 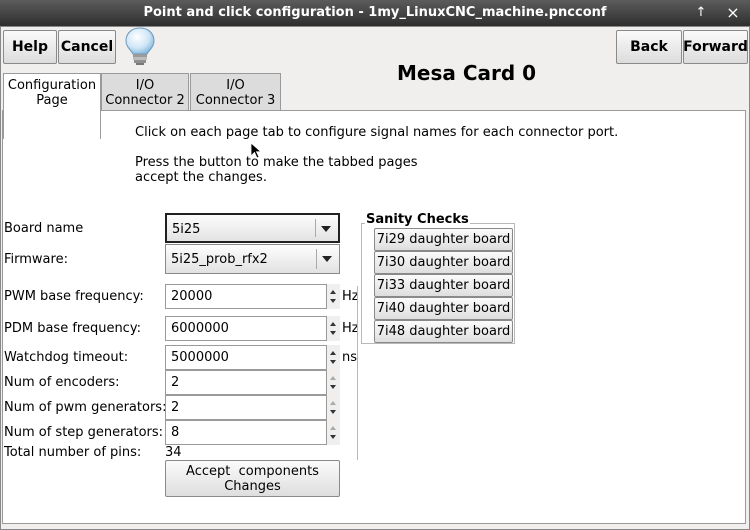 What do you see at coordinates (246, 357) in the screenshot?
I see `watchdog-input: 5000000` at bounding box center [246, 357].